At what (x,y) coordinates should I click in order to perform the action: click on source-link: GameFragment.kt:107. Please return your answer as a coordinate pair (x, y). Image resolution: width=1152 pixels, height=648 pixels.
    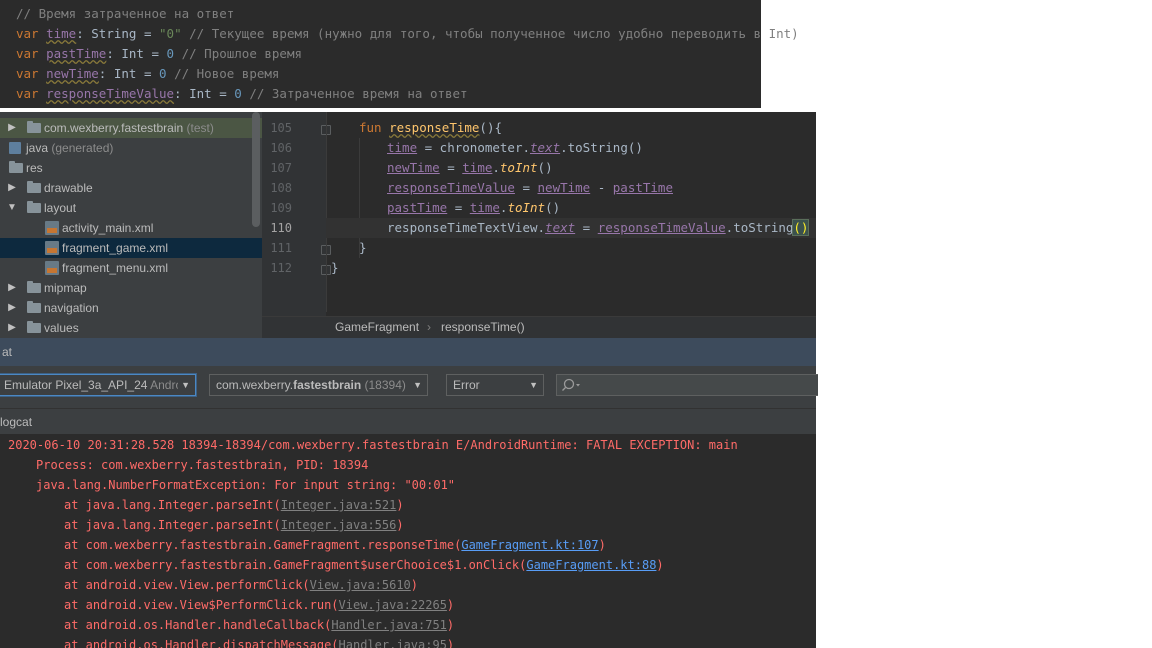
    Looking at the image, I should click on (529, 545).